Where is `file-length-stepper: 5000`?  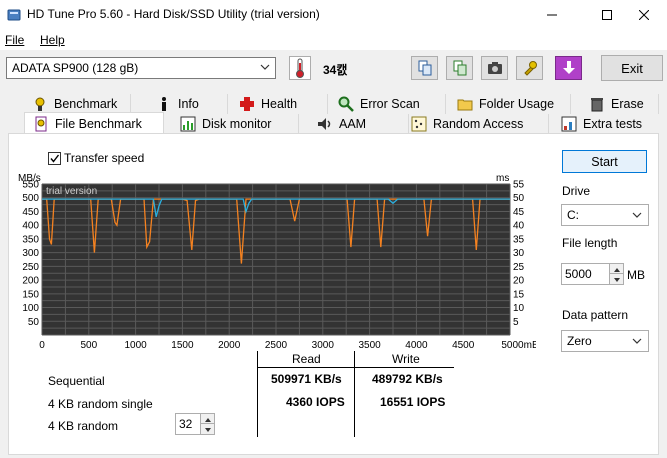
file-length-stepper: 5000 is located at coordinates (592, 274).